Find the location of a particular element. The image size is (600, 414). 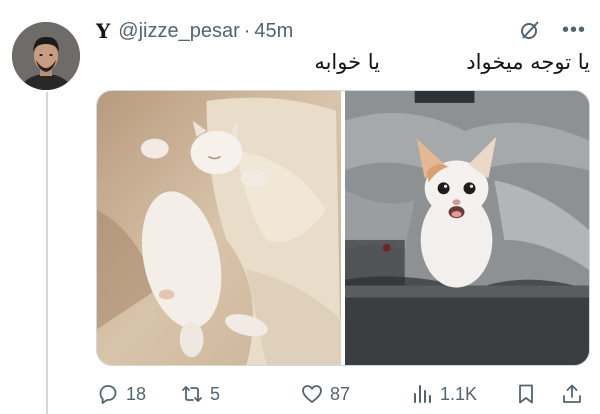

views-button: 1.1K is located at coordinates (443, 394).